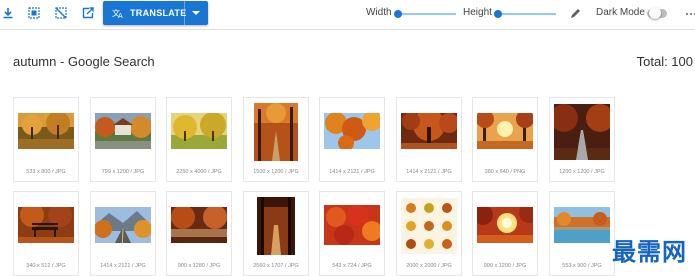  What do you see at coordinates (276, 266) in the screenshot?
I see `image-caption: 2560 x 1707 / JPG` at bounding box center [276, 266].